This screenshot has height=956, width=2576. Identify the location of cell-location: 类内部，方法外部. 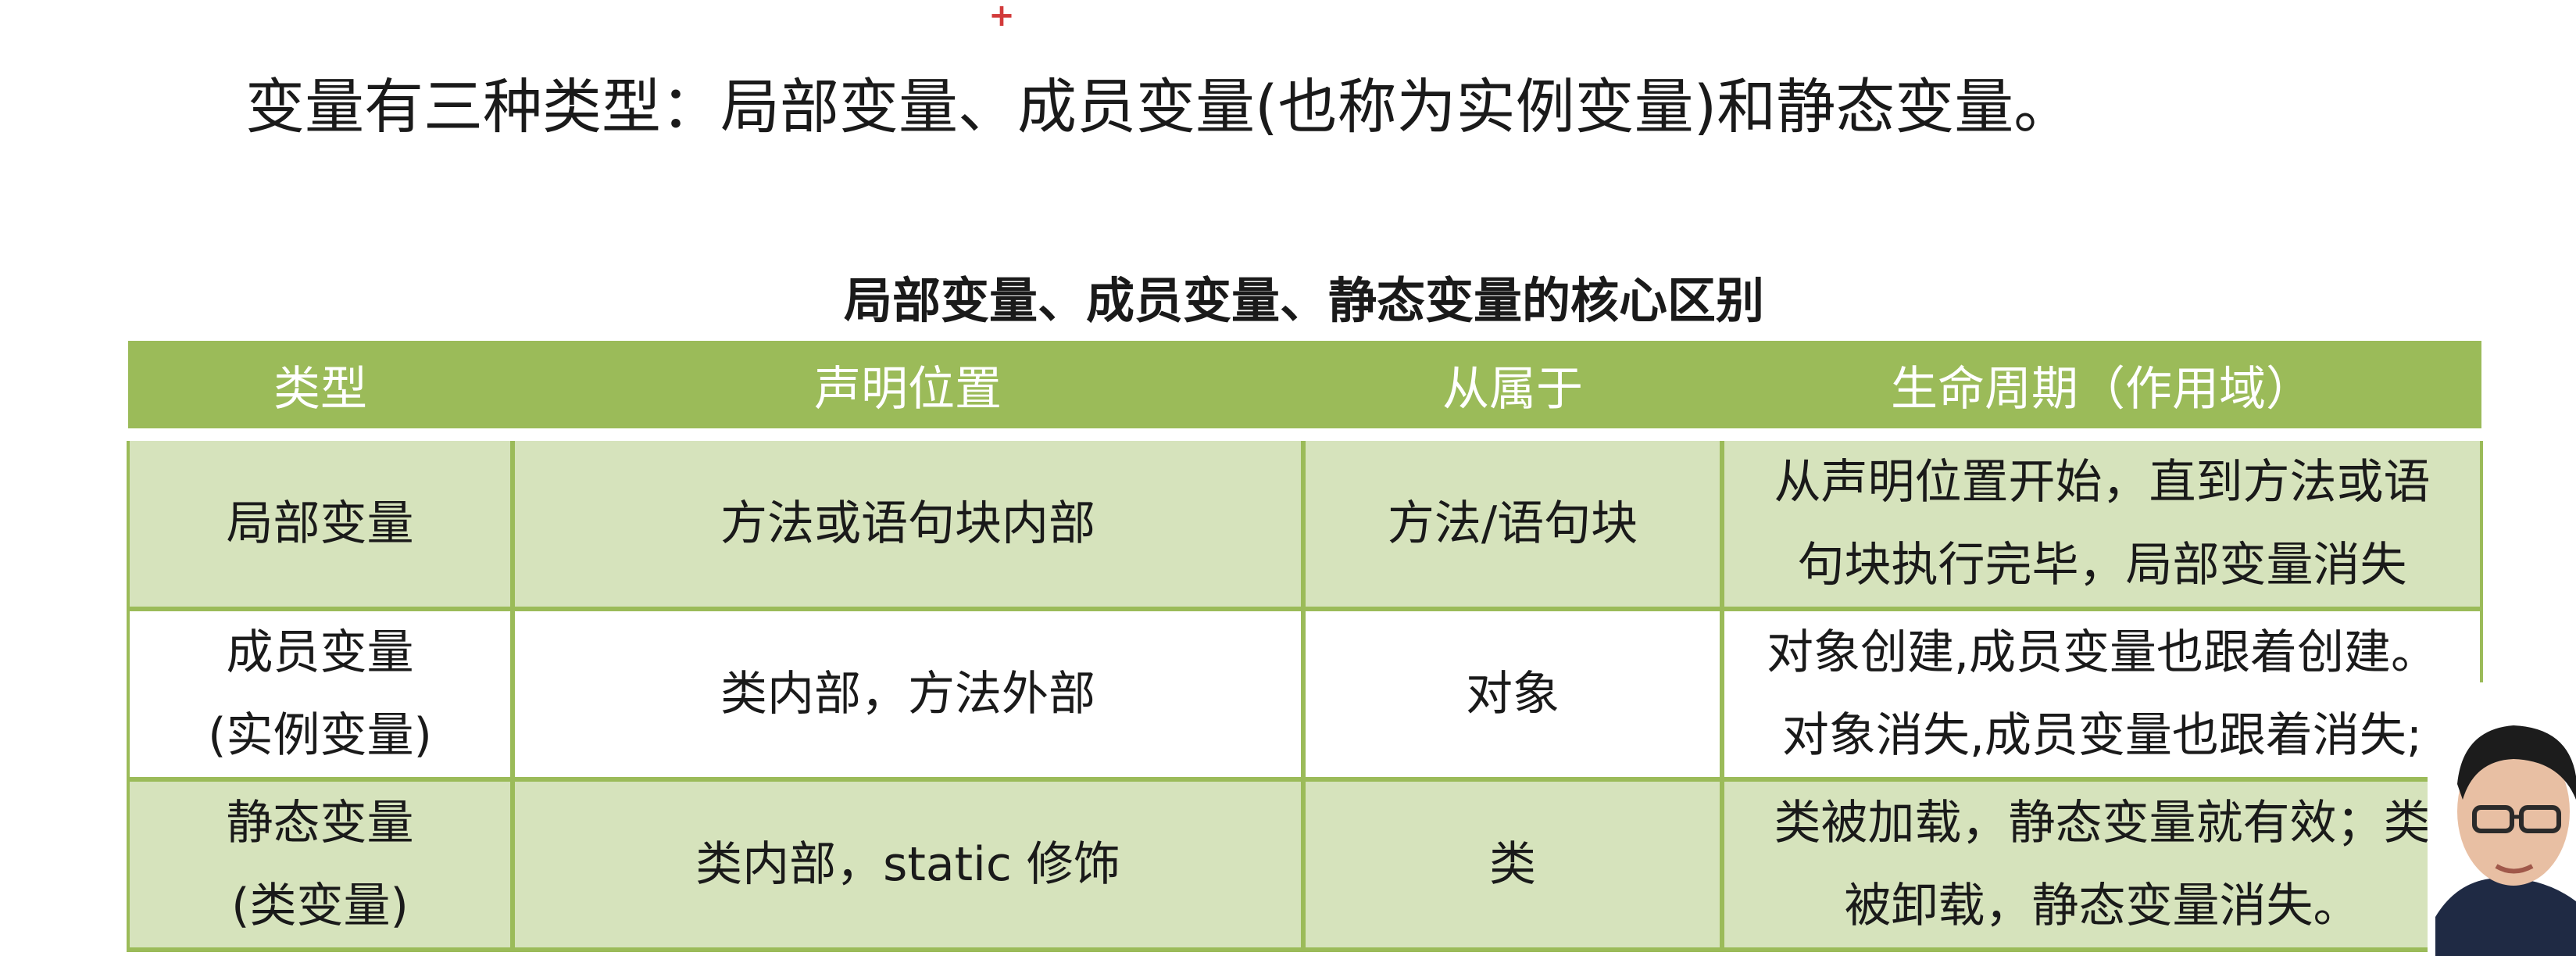
(908, 695).